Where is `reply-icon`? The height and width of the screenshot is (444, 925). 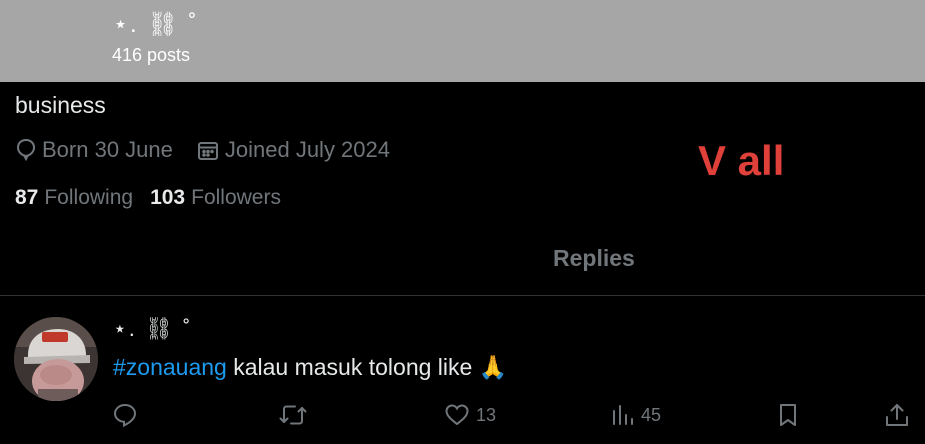 reply-icon is located at coordinates (125, 415).